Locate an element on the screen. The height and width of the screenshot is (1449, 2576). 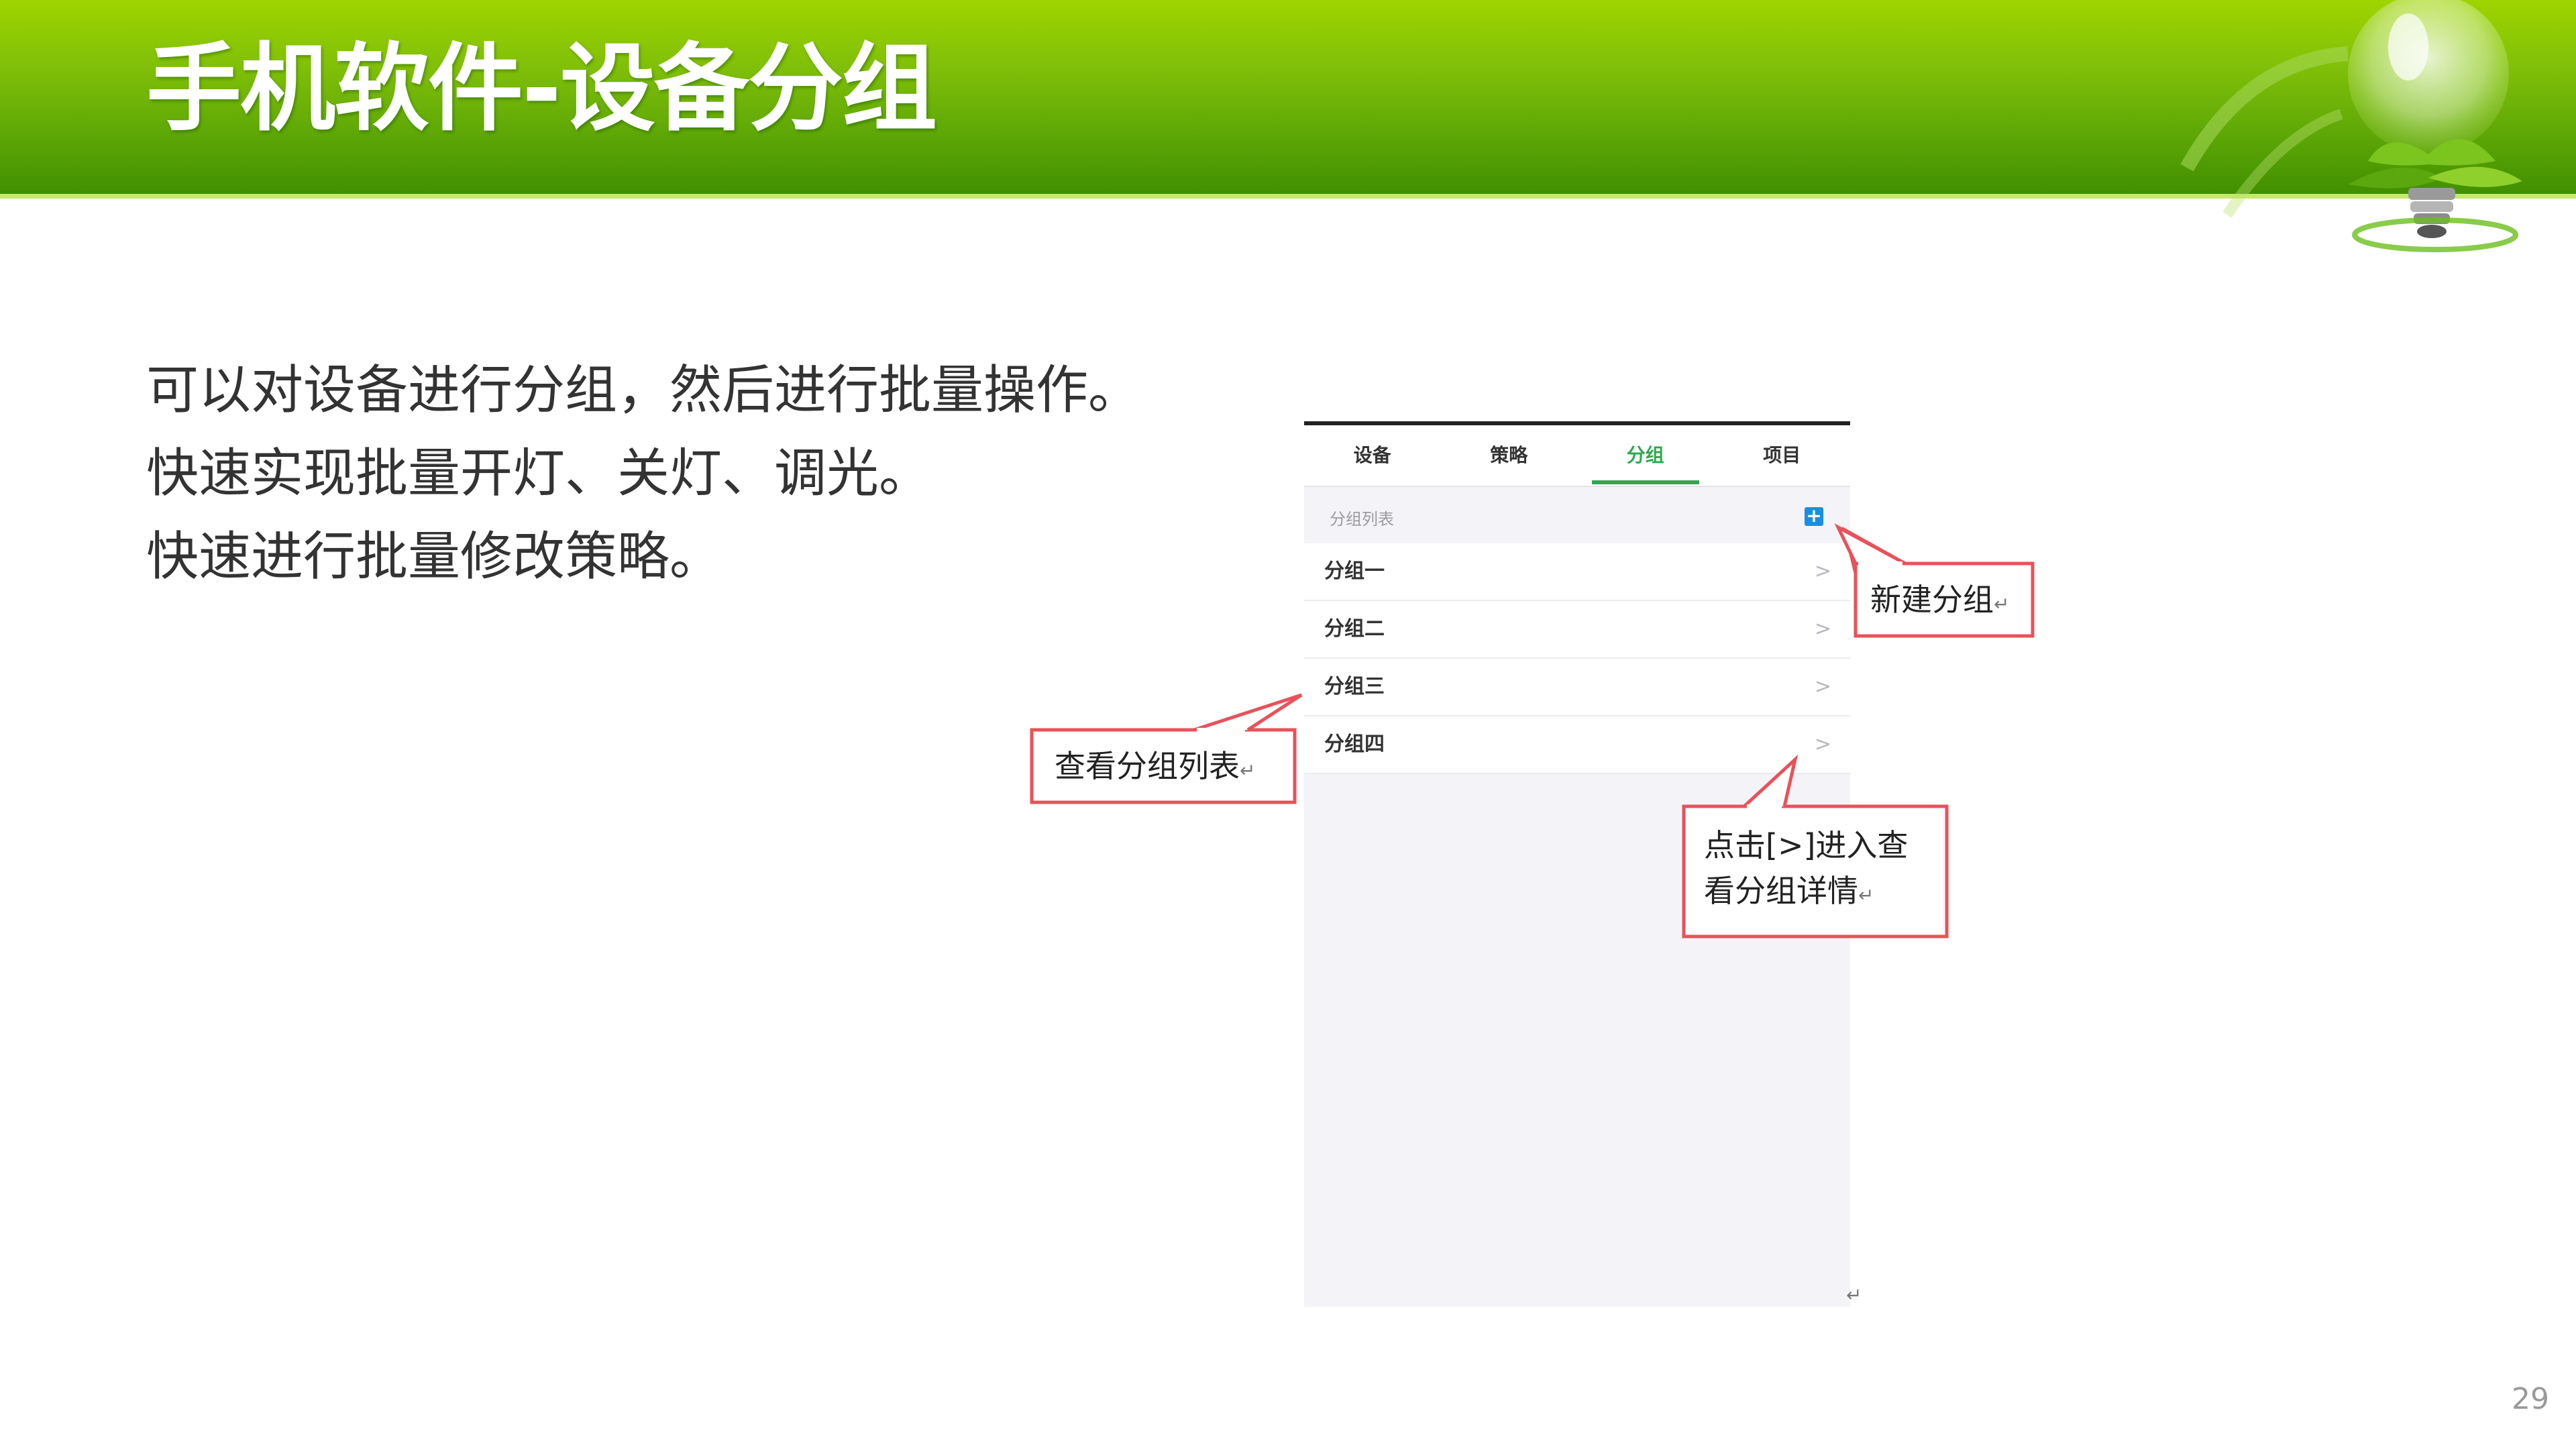
callout-text: 看分组详情 is located at coordinates (1781, 891).